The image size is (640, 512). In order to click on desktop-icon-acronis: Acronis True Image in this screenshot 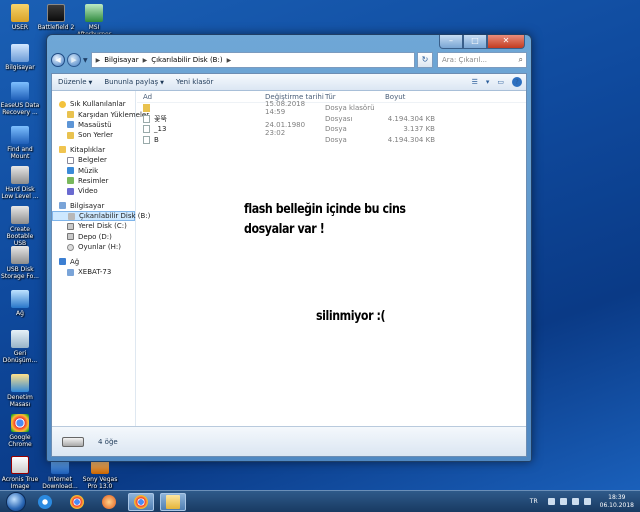, I will do `click(20, 473)`.